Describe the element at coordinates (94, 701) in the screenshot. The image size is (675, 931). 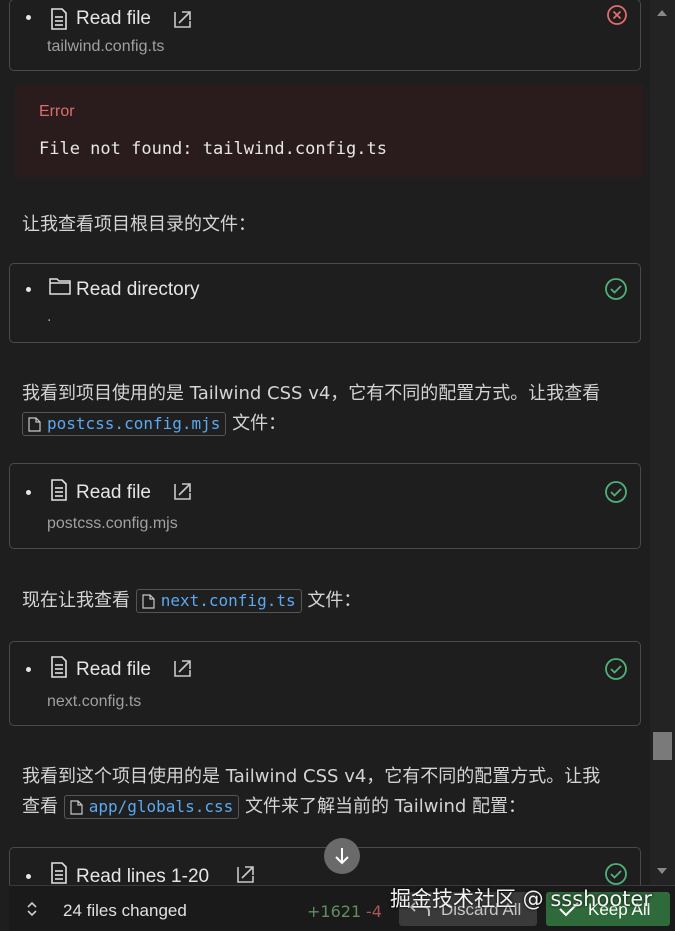
I see `card-subtitle: next.config.ts` at that location.